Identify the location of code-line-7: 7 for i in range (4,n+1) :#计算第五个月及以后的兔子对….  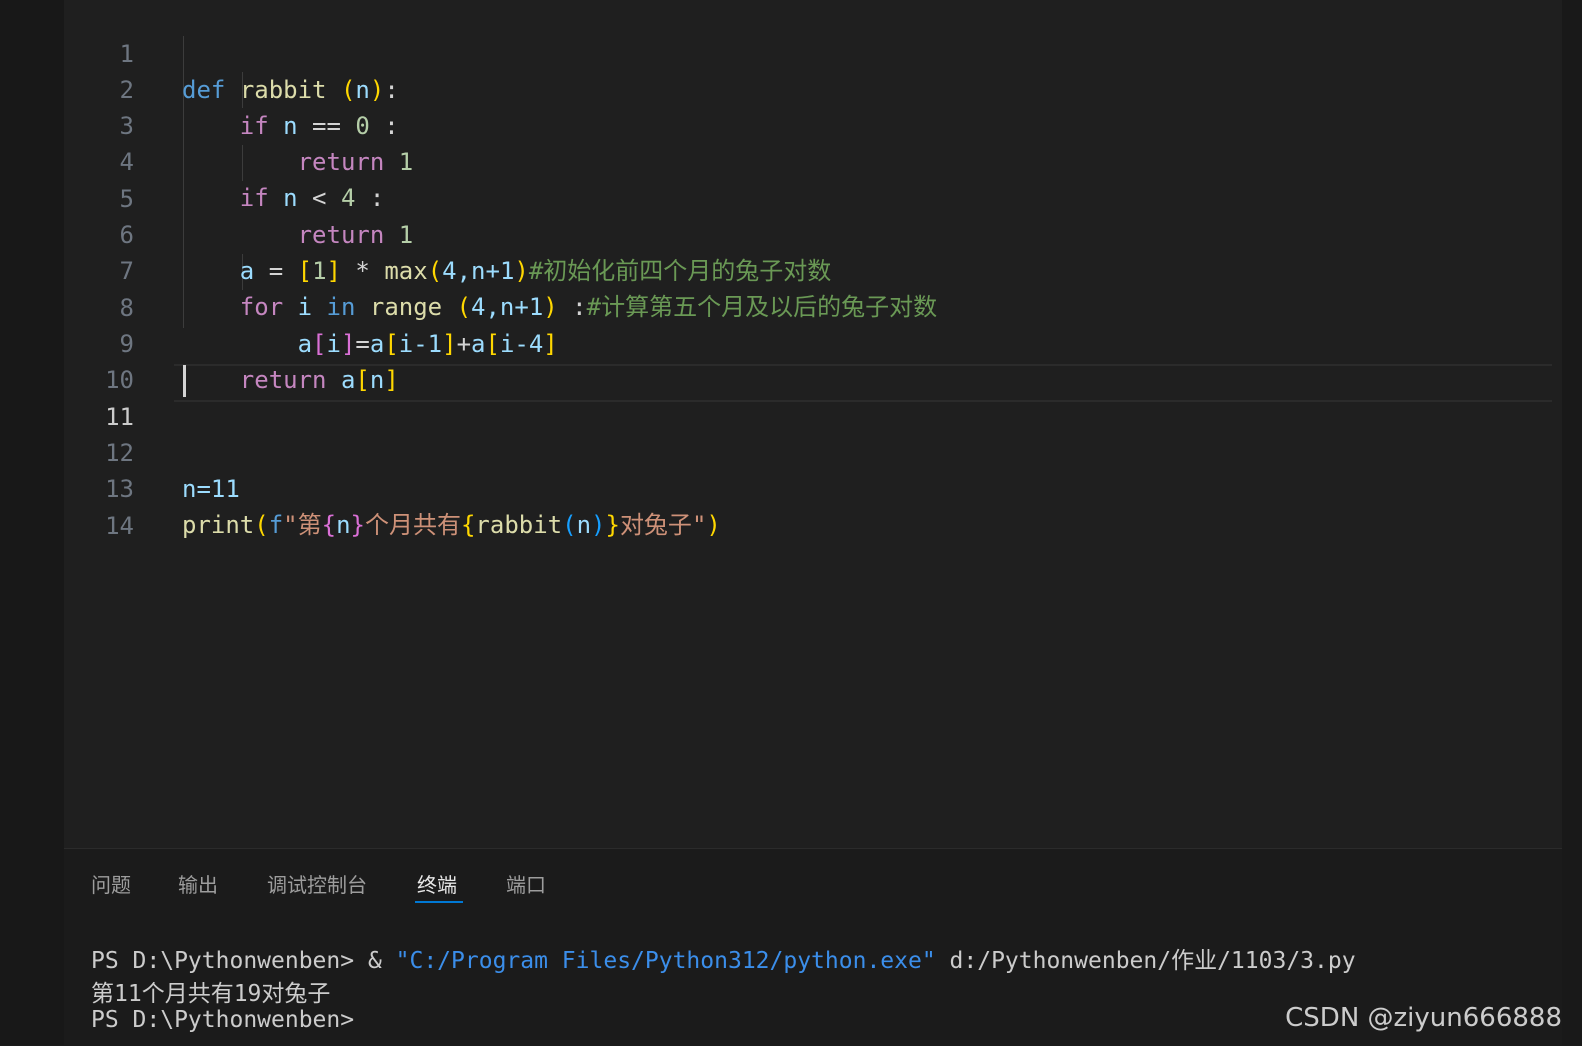
(813, 269).